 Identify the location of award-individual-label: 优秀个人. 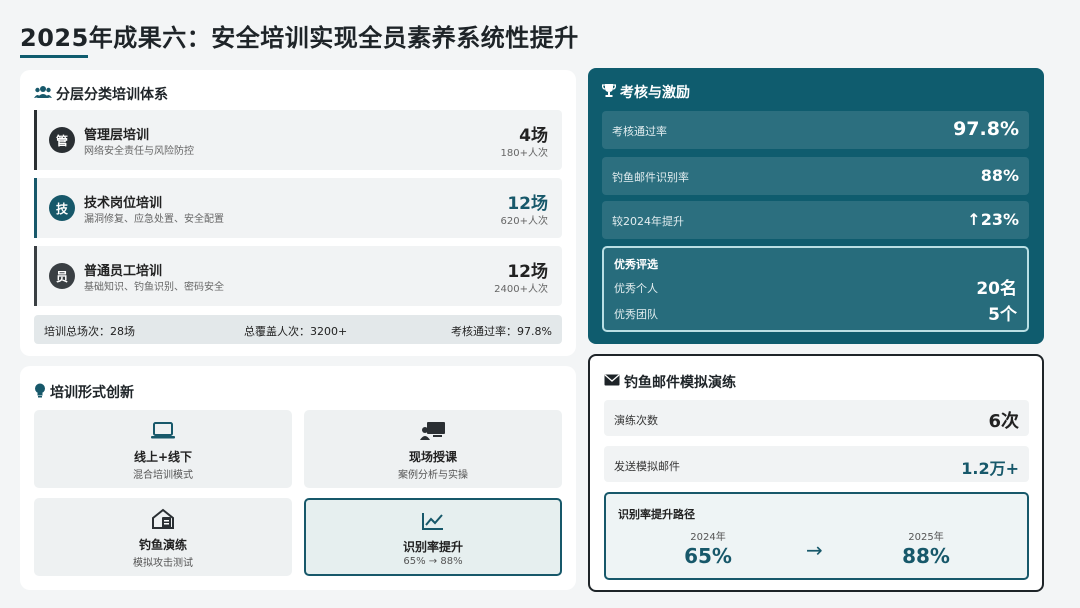
(636, 288).